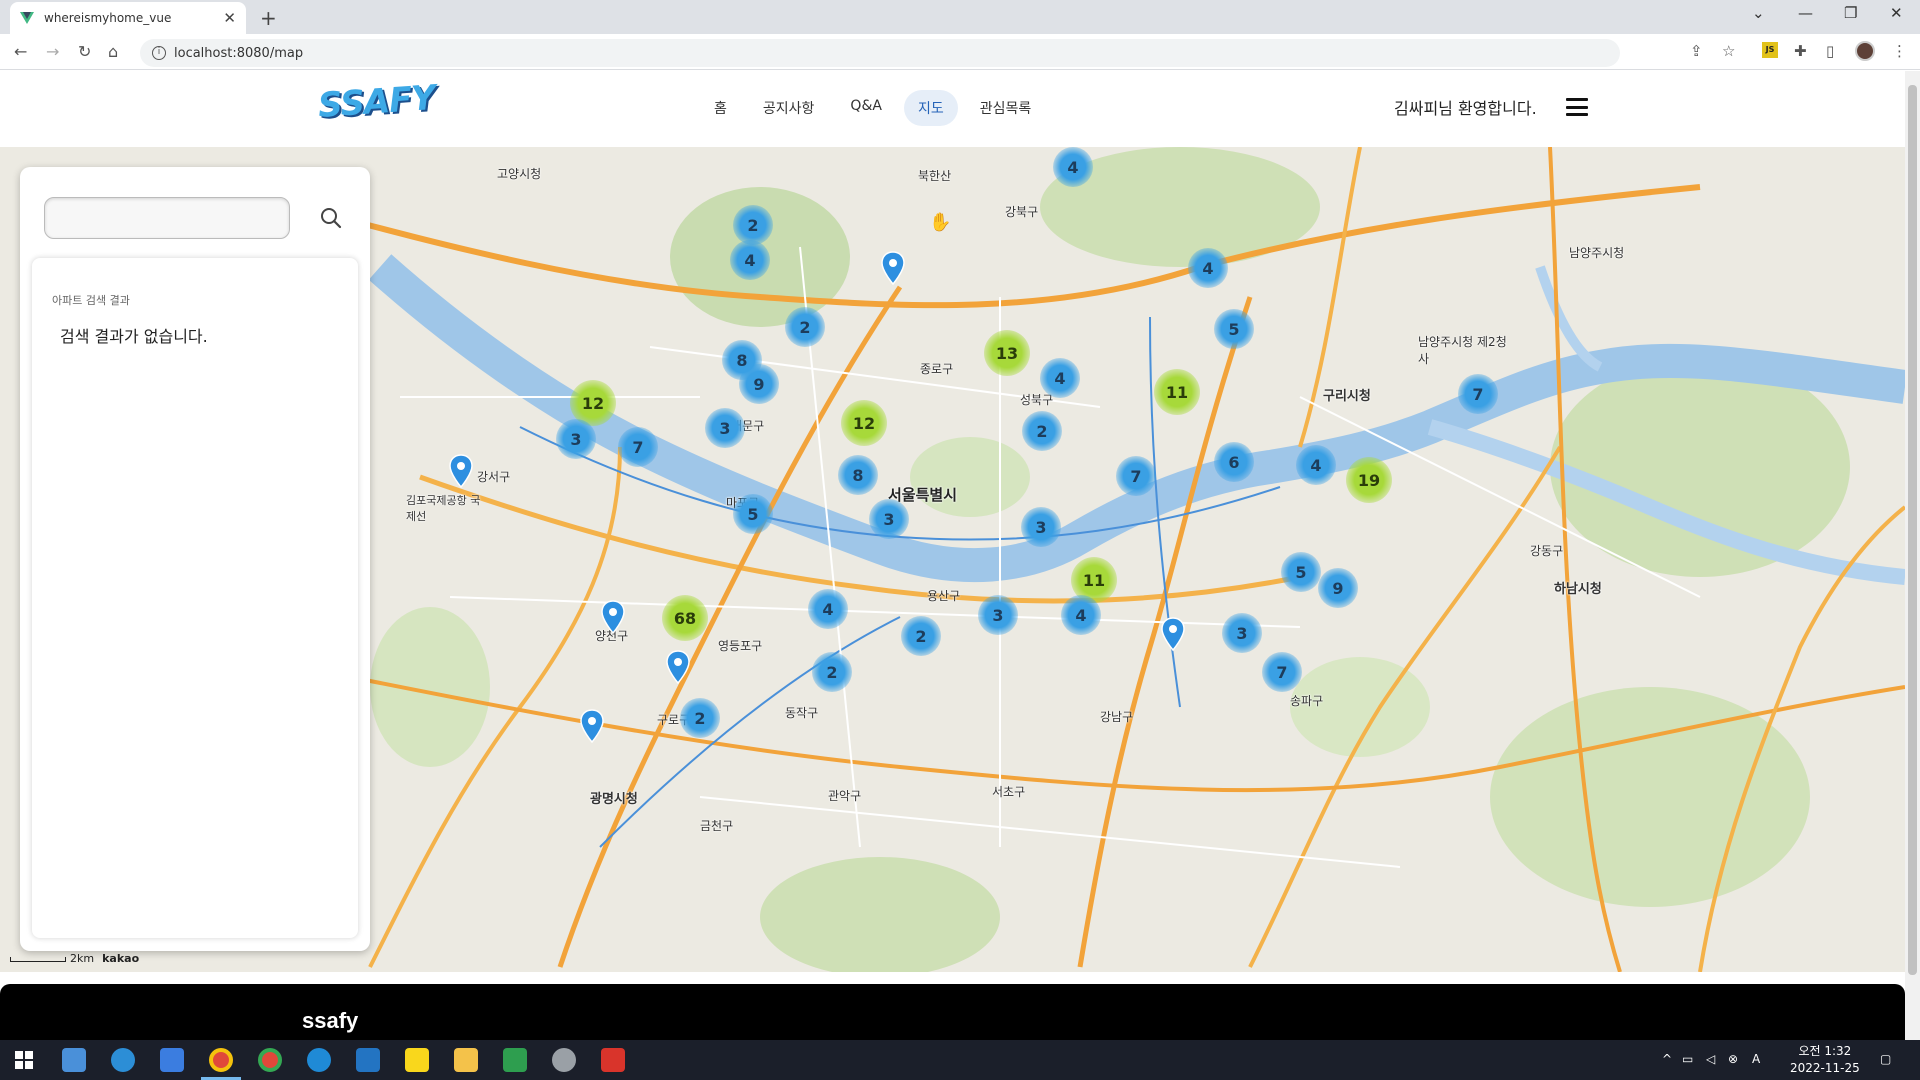 This screenshot has width=1920, height=1080. What do you see at coordinates (614, 799) in the screenshot?
I see `label-gwangmyeong: 광명시청` at bounding box center [614, 799].